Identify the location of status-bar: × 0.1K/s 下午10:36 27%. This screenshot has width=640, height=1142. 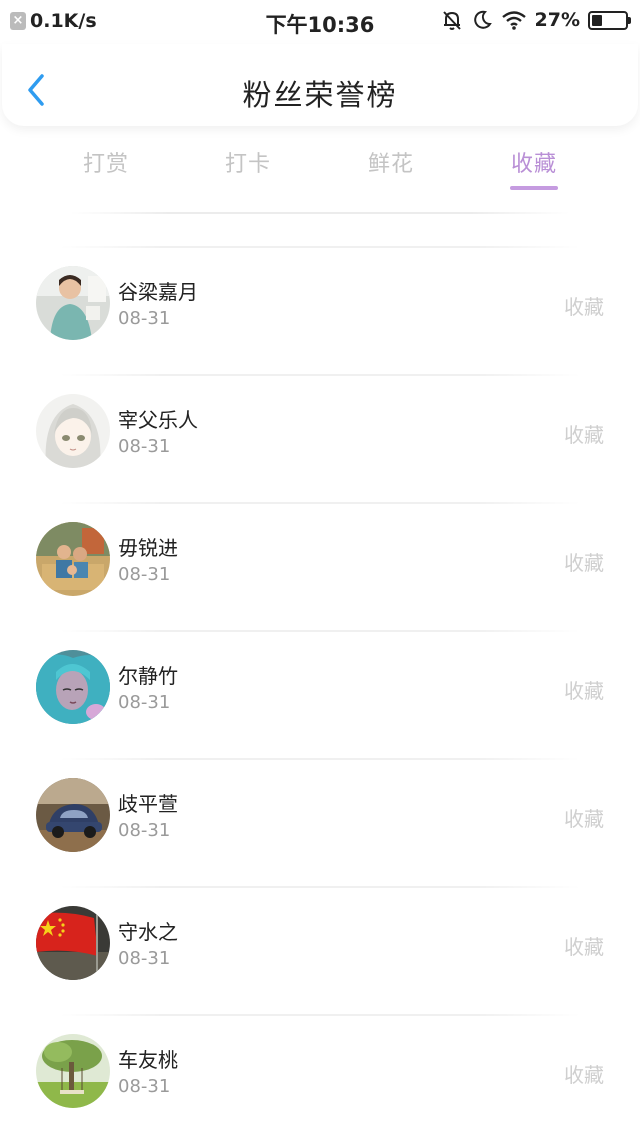
(320, 22).